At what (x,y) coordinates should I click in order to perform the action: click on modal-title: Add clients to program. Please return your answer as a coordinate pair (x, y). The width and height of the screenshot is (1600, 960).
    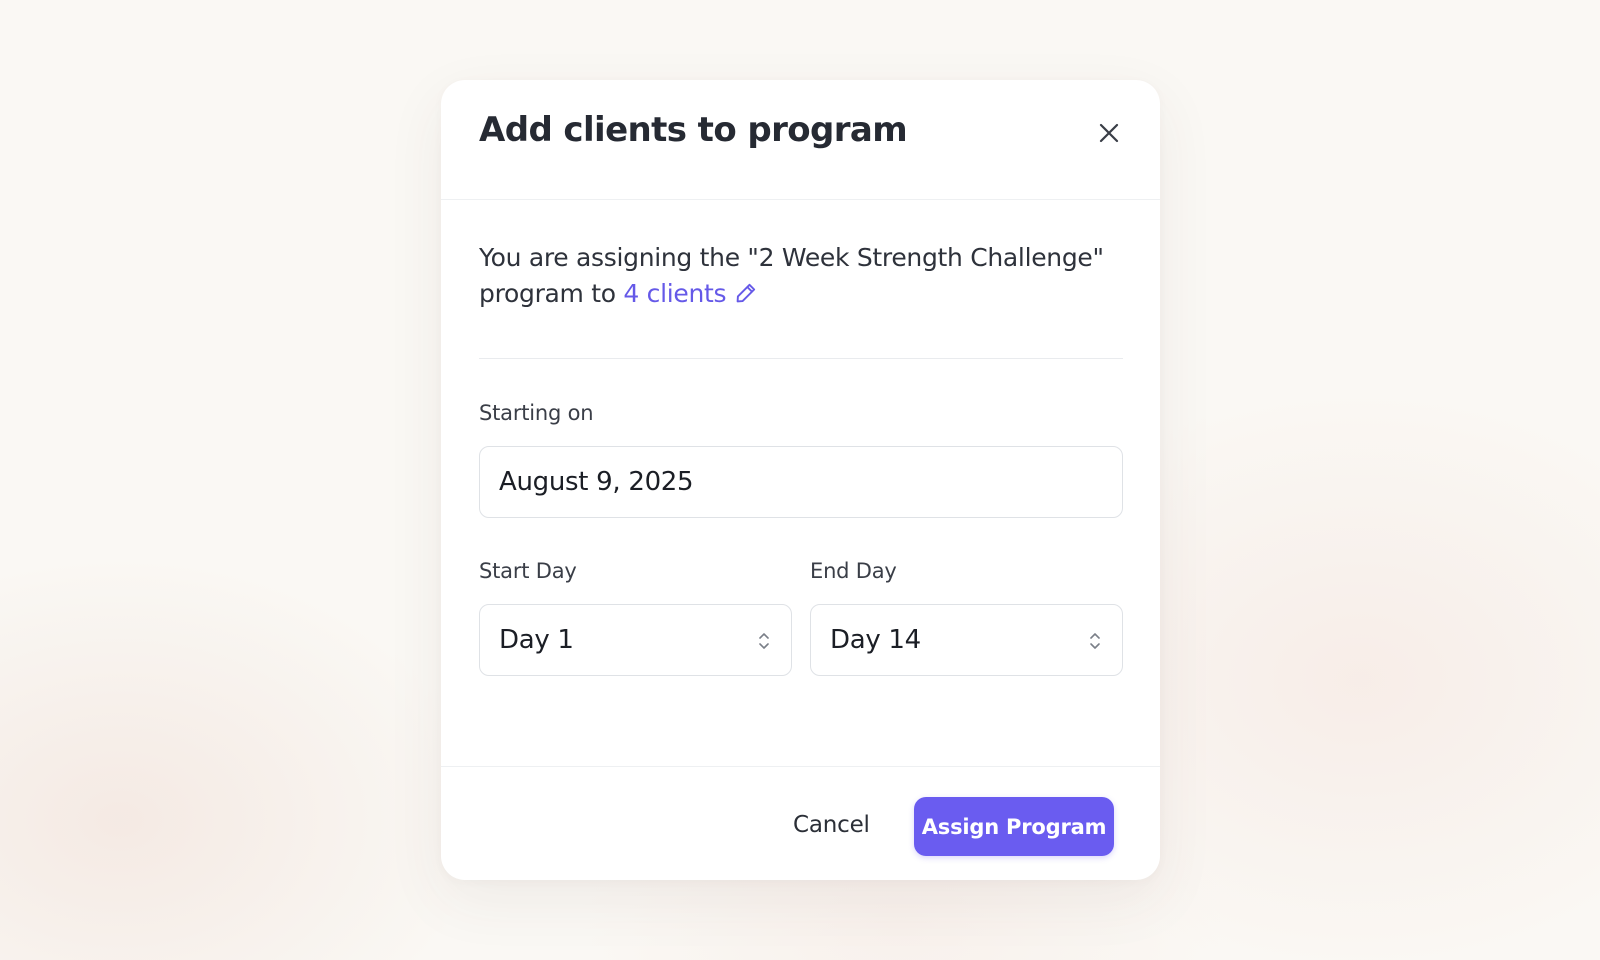
    Looking at the image, I should click on (693, 130).